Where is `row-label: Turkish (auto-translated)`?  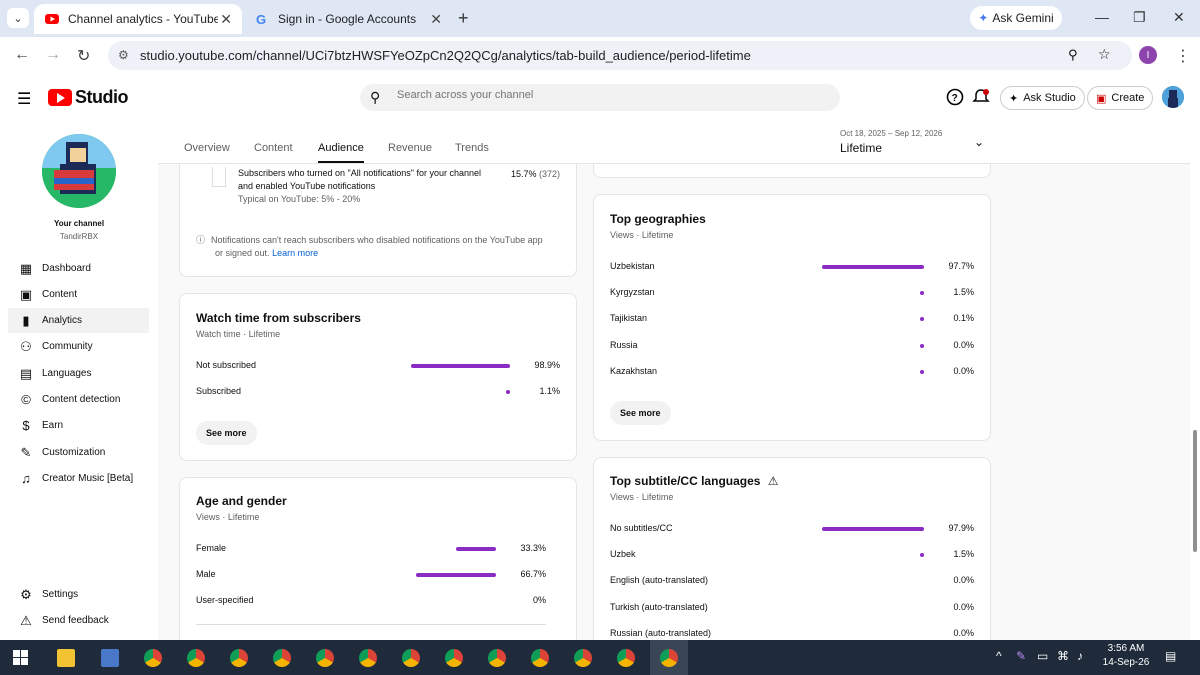 row-label: Turkish (auto-translated) is located at coordinates (659, 607).